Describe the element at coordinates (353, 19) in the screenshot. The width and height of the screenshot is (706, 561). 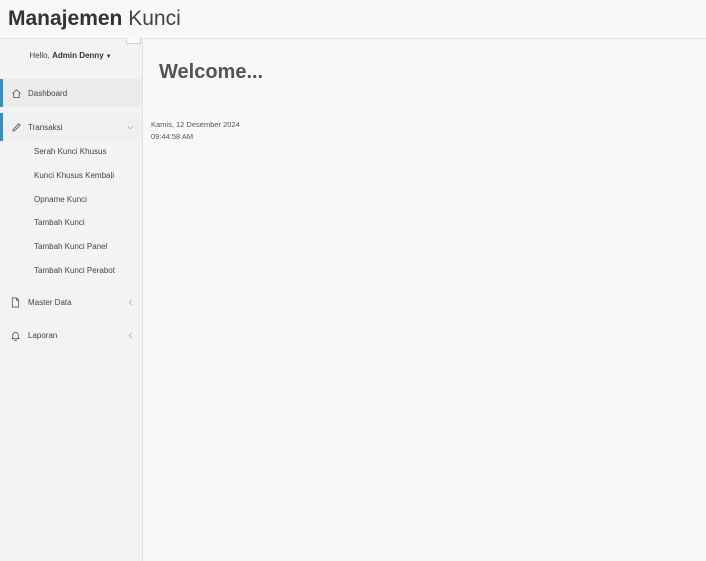
I see `top-header: Manajemen Kunci` at that location.